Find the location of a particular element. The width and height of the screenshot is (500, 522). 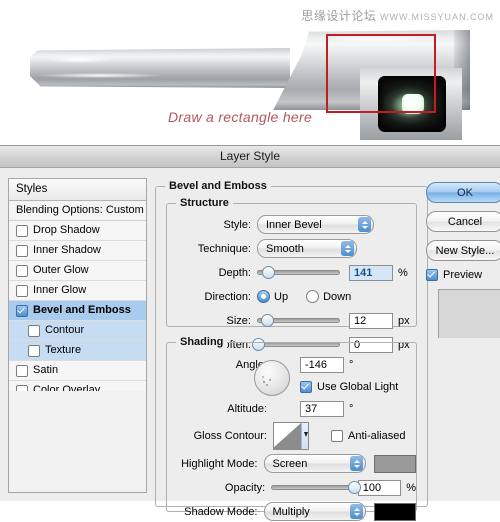

styles-list-item-label: Inner Glow is located at coordinates (60, 290).